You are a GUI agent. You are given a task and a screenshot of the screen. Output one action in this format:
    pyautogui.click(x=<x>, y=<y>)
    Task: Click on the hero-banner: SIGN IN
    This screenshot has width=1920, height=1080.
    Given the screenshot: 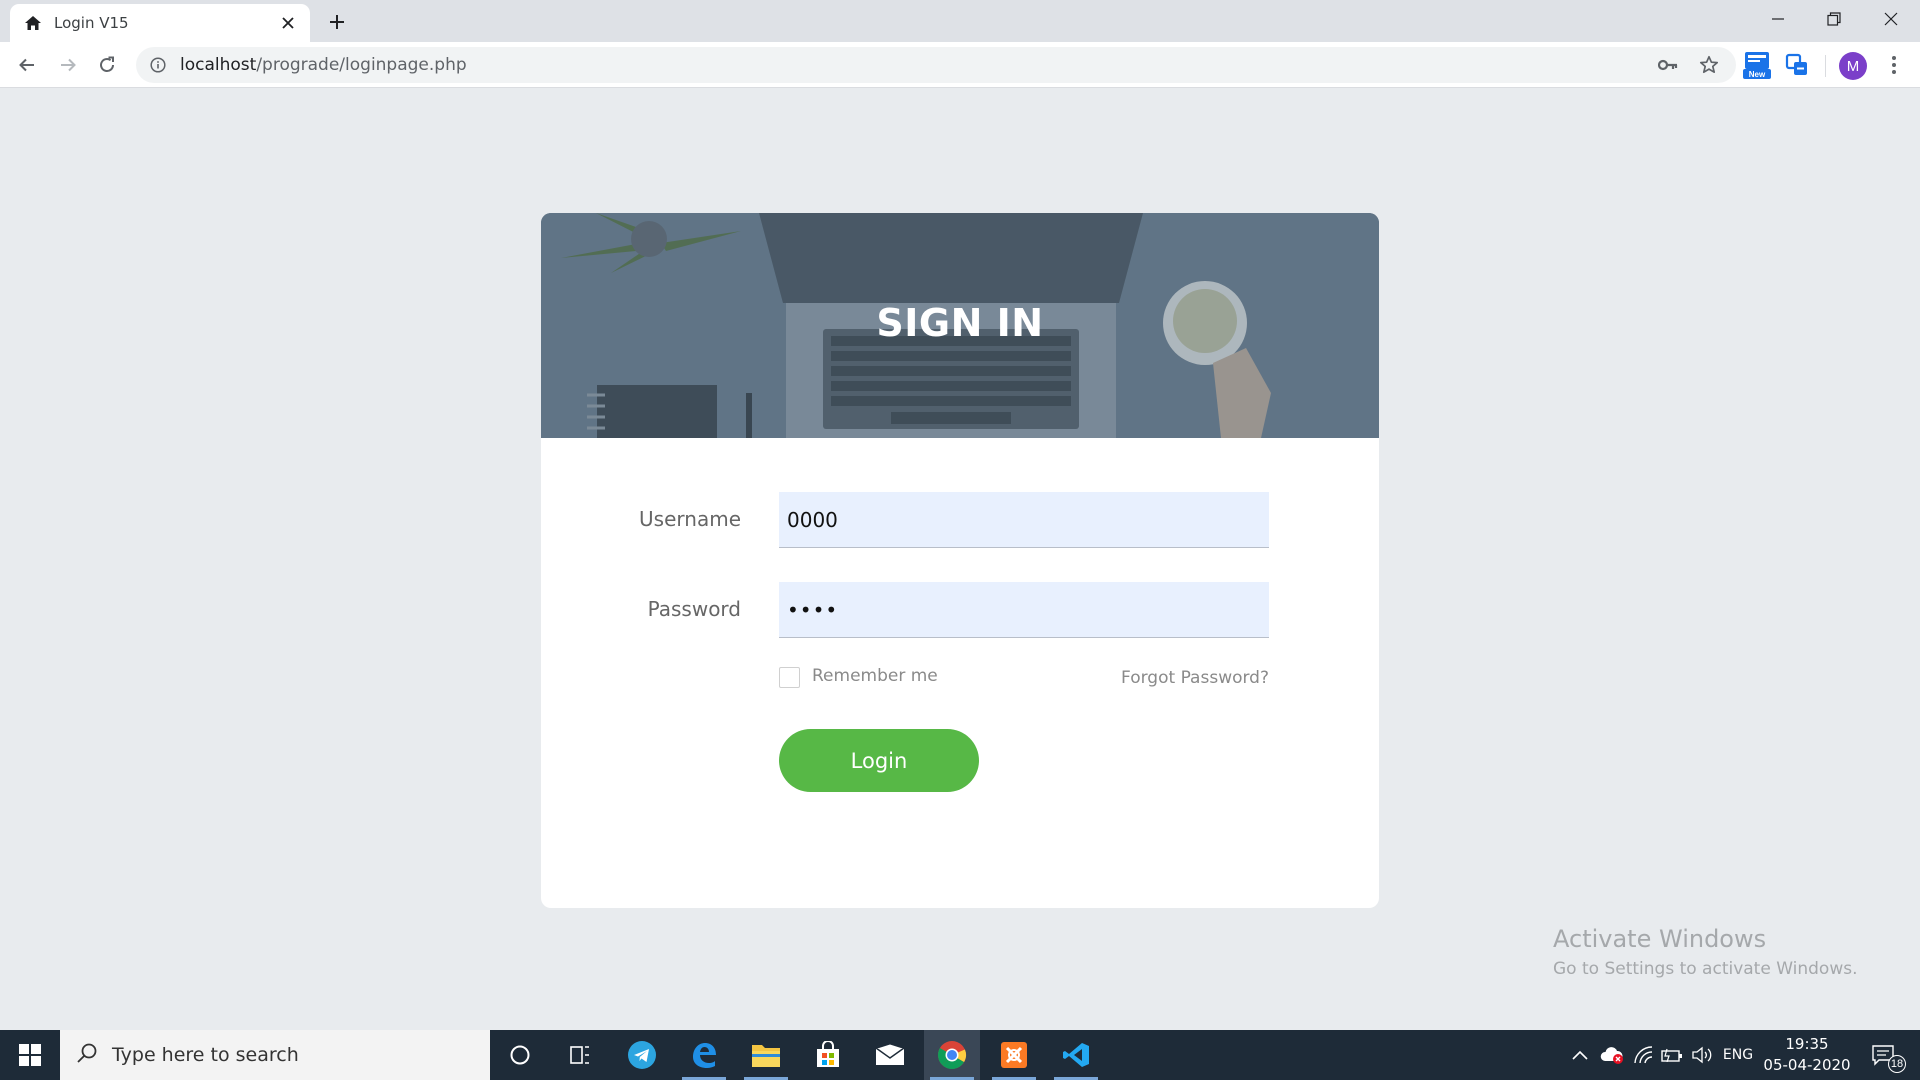 What is the action you would take?
    pyautogui.click(x=960, y=325)
    